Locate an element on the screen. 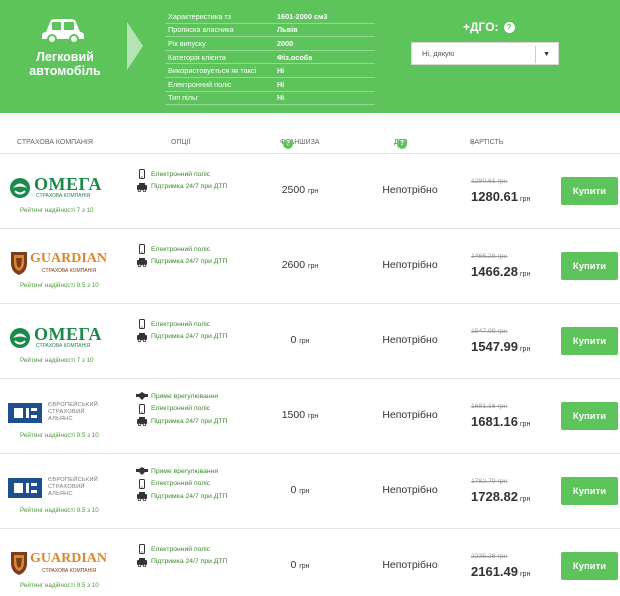 Image resolution: width=620 pixels, height=596 pixels. dgo-select-value: Ні, дякую is located at coordinates (438, 53).